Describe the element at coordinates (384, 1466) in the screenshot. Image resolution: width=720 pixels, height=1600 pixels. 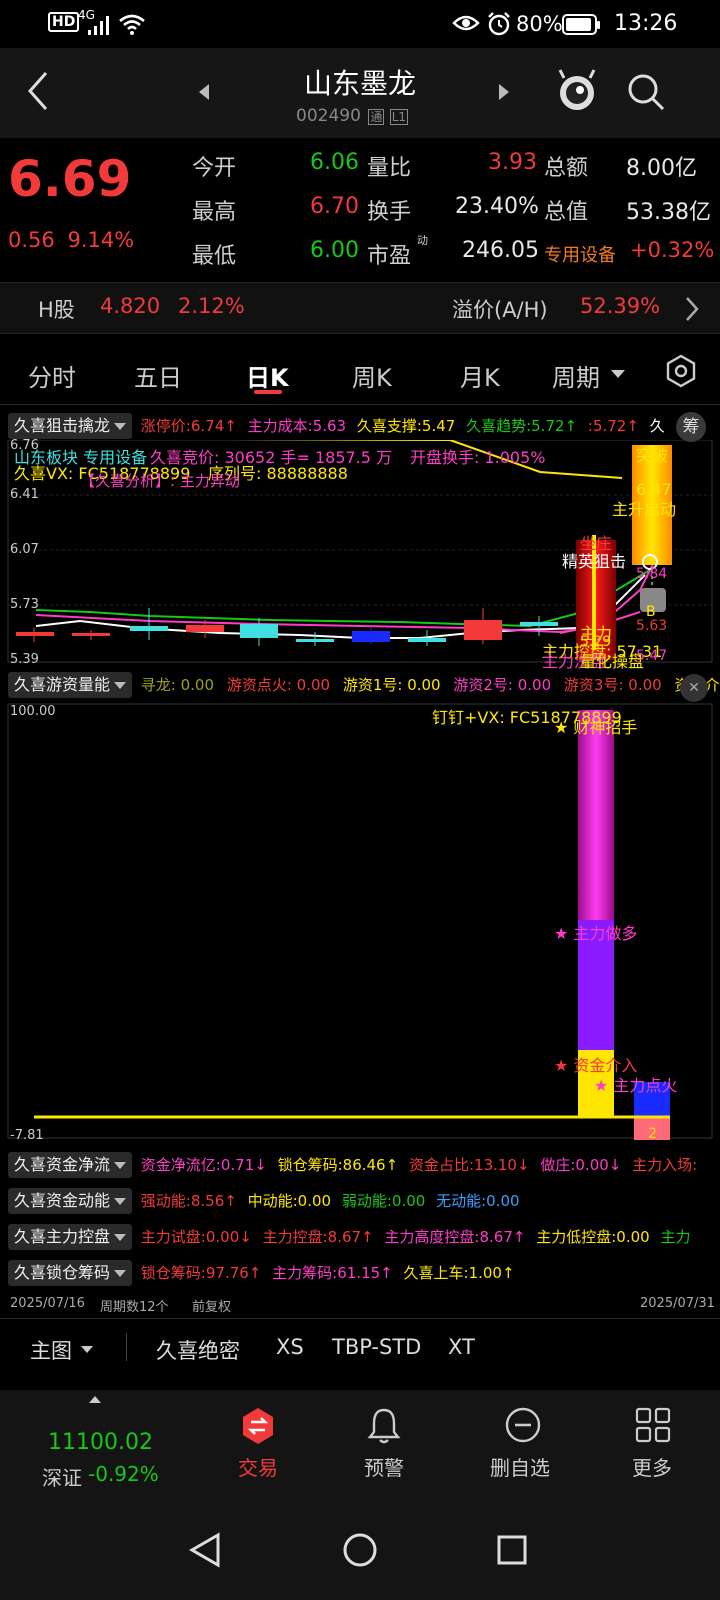
I see `nav-alert: 预警` at that location.